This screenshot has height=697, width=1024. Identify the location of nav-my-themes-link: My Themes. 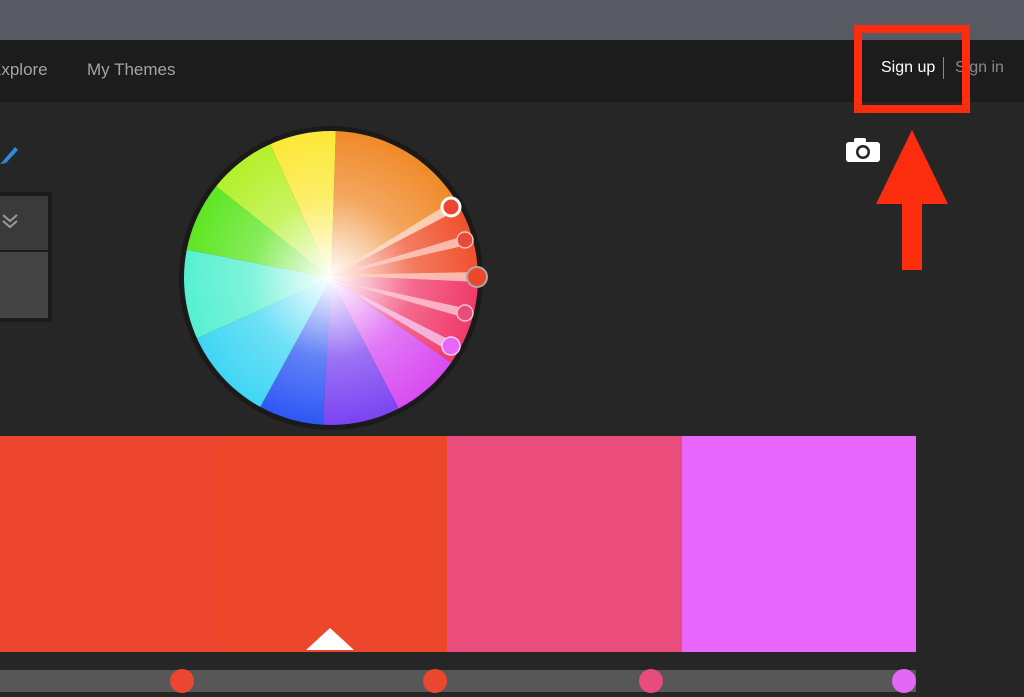
(131, 70).